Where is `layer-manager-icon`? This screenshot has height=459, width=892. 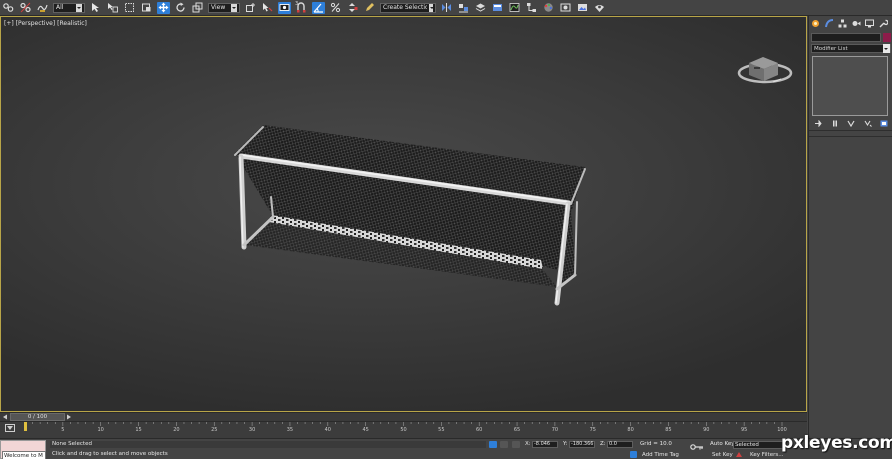
layer-manager-icon is located at coordinates (480, 8).